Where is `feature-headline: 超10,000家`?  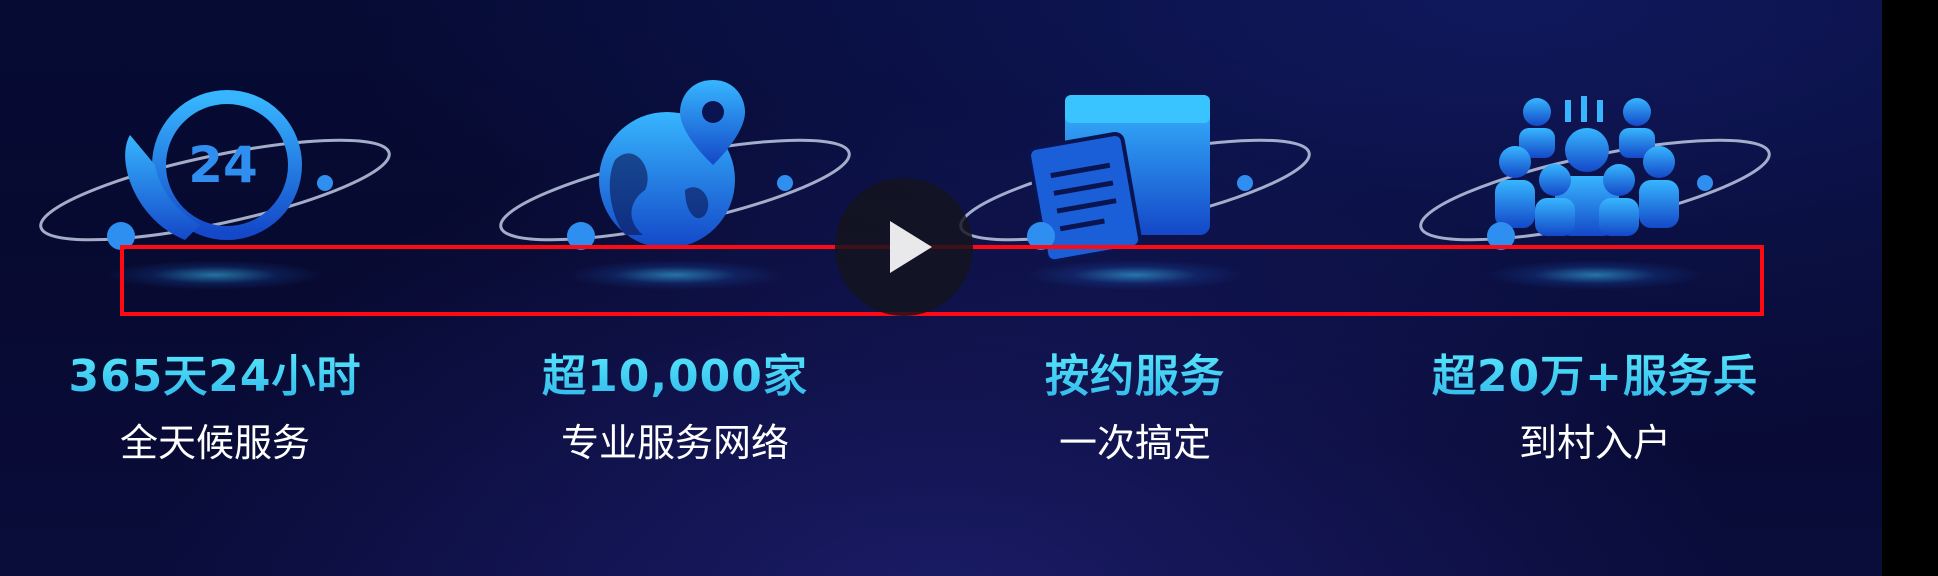
feature-headline: 超10,000家 is located at coordinates (675, 372).